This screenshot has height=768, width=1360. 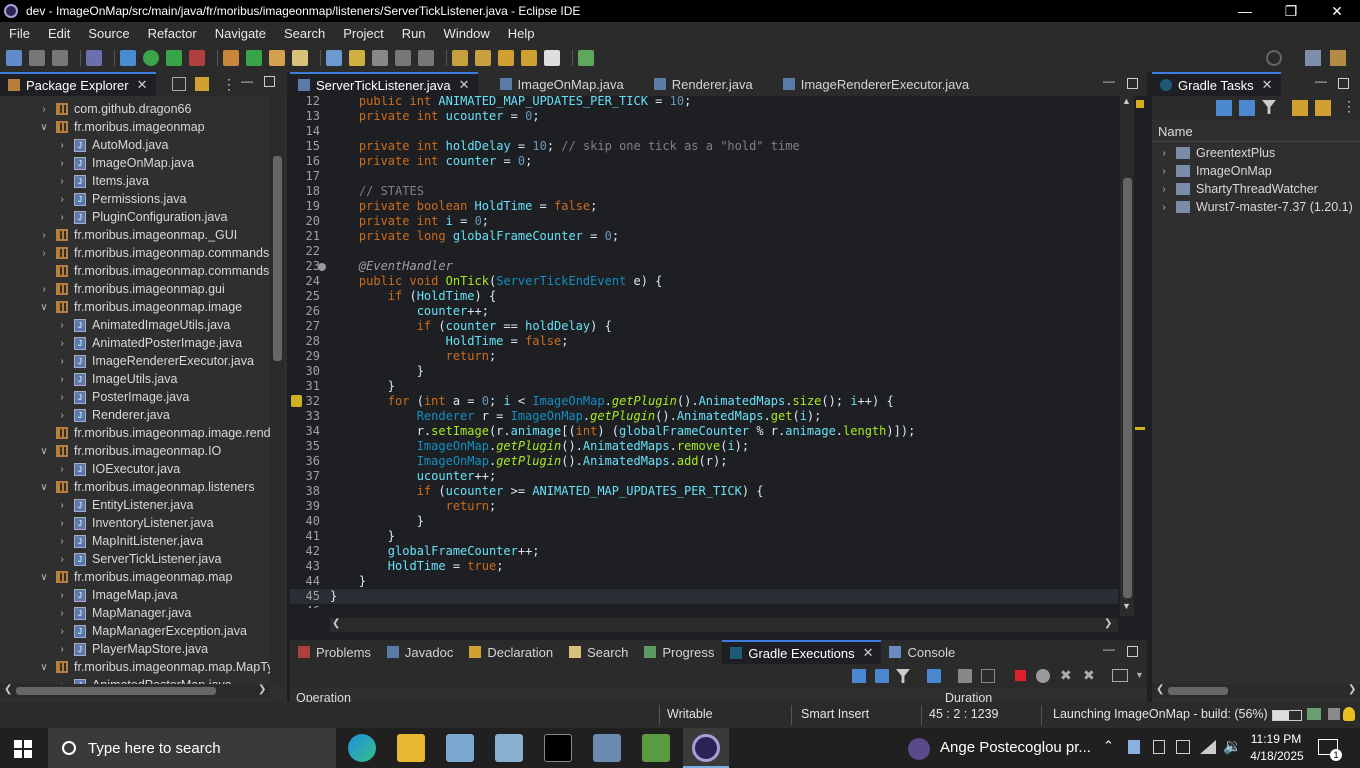 I want to click on warning-marker-icon, so click(x=296, y=401).